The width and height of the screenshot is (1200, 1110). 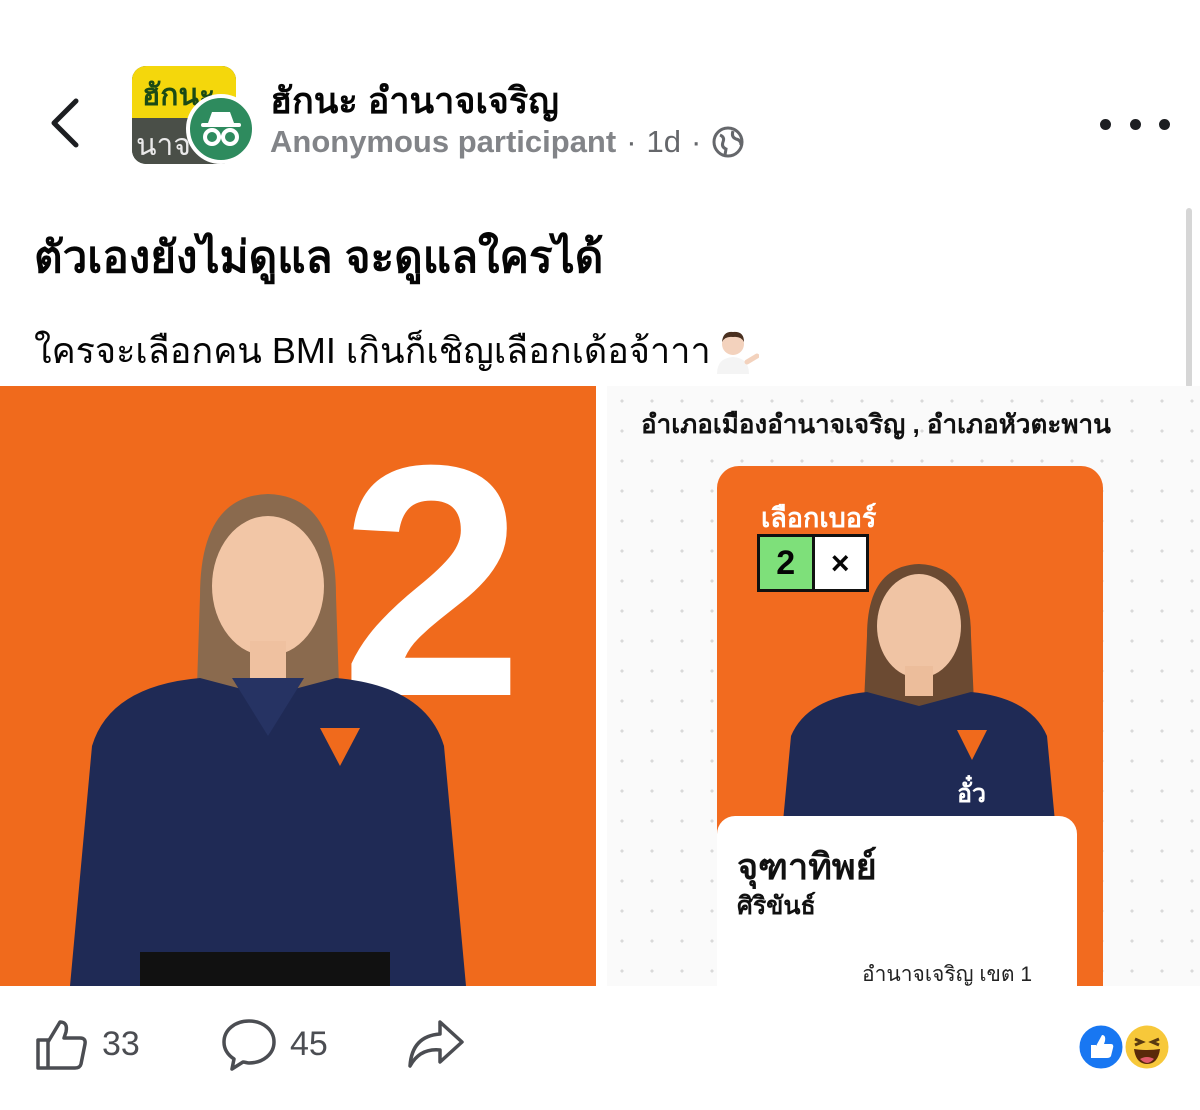 I want to click on post-headline: ตัวเองยังไม่ดูแล จะดูแลใครได้, so click(x=319, y=257).